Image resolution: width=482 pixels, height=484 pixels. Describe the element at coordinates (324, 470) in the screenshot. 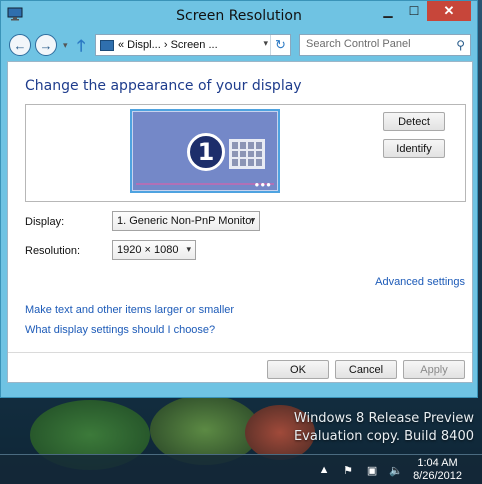

I see `show-hidden-icons-icon: ▲` at that location.